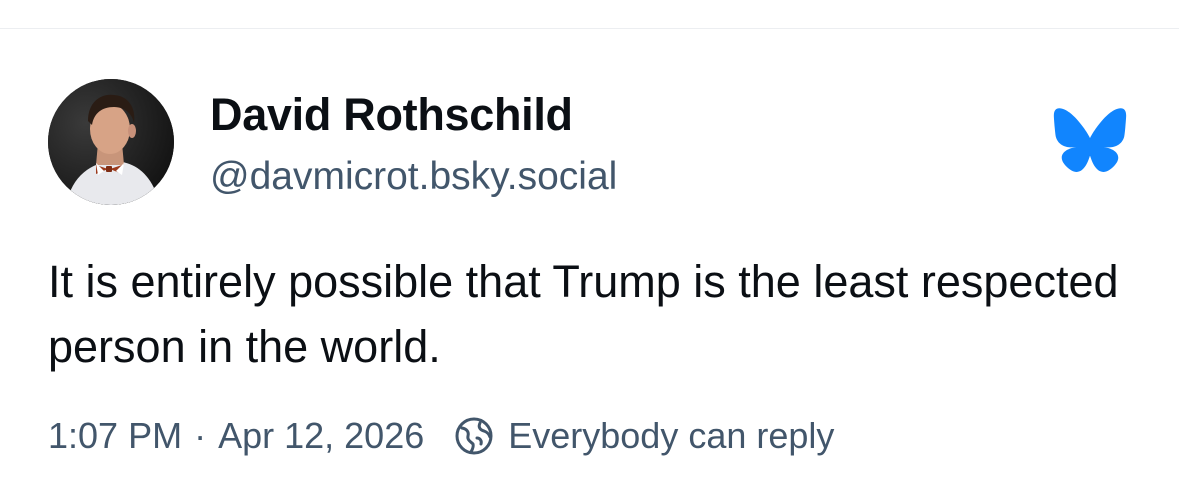  What do you see at coordinates (671, 436) in the screenshot?
I see `reply-setting: Everybody can reply` at bounding box center [671, 436].